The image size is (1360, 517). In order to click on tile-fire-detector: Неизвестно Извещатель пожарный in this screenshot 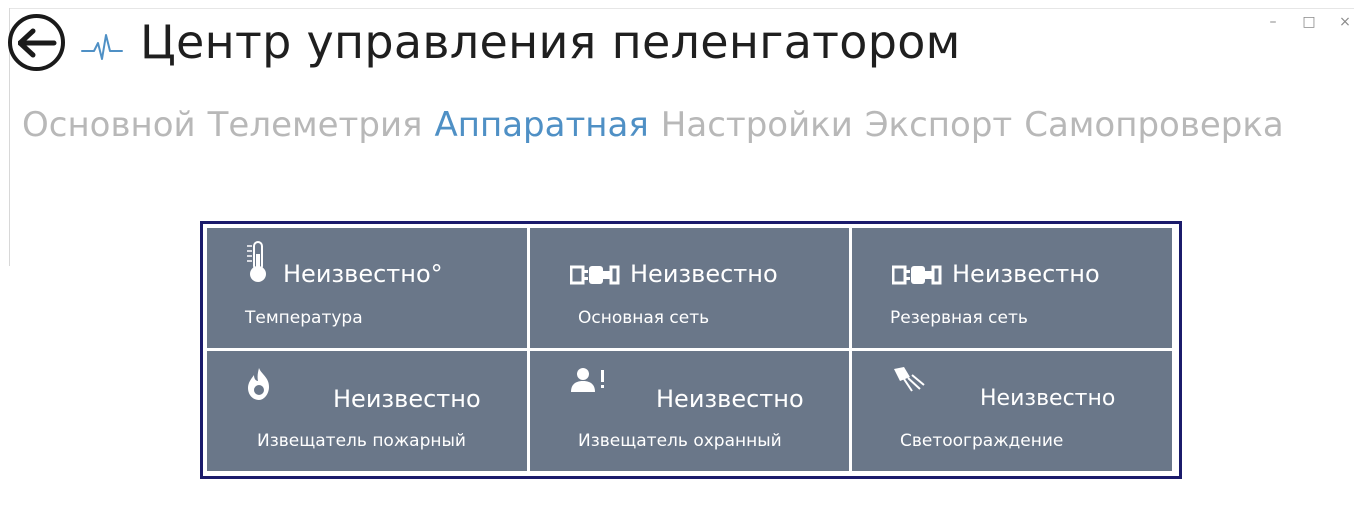, I will do `click(367, 411)`.